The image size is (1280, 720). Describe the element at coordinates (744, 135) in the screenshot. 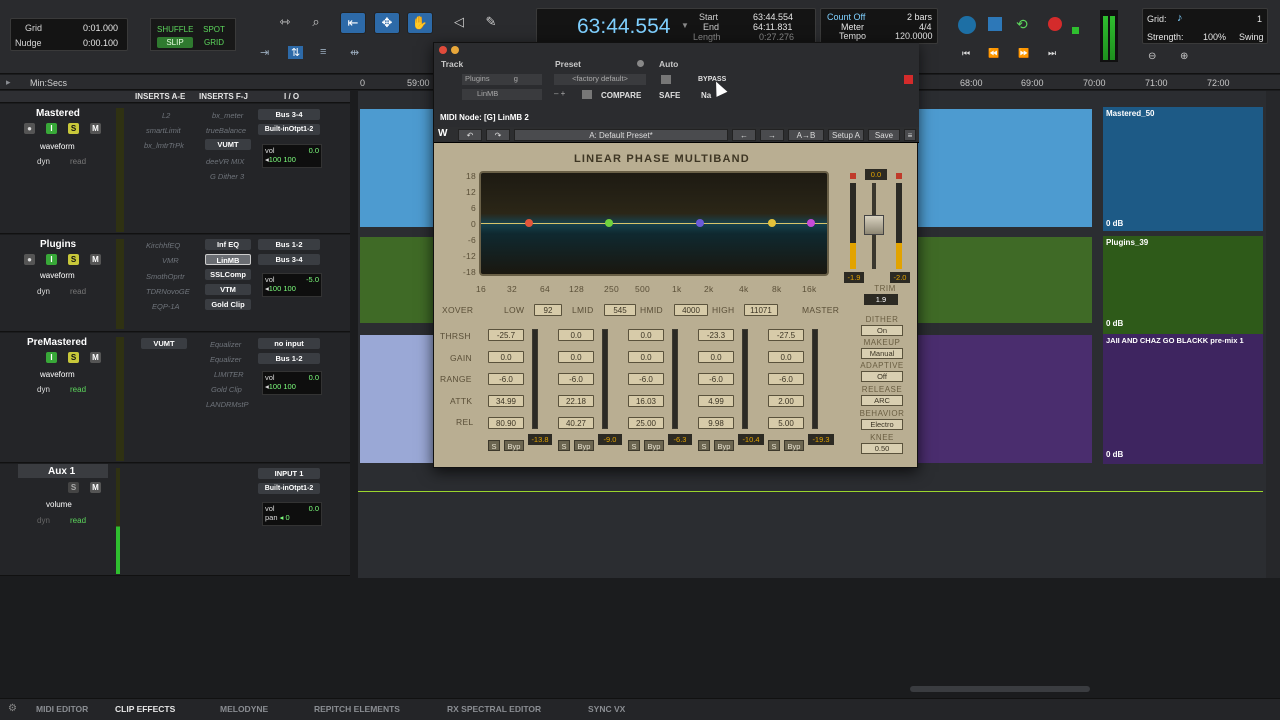

I see `preset-prev-icon: ←` at that location.